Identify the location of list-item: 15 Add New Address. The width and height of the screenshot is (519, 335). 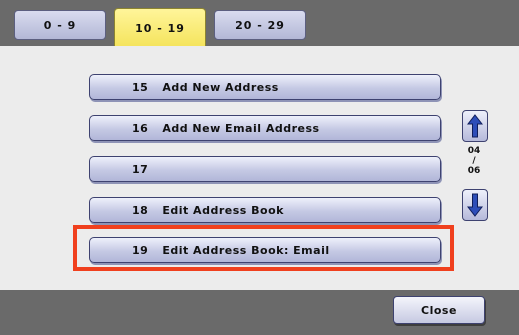
(265, 87).